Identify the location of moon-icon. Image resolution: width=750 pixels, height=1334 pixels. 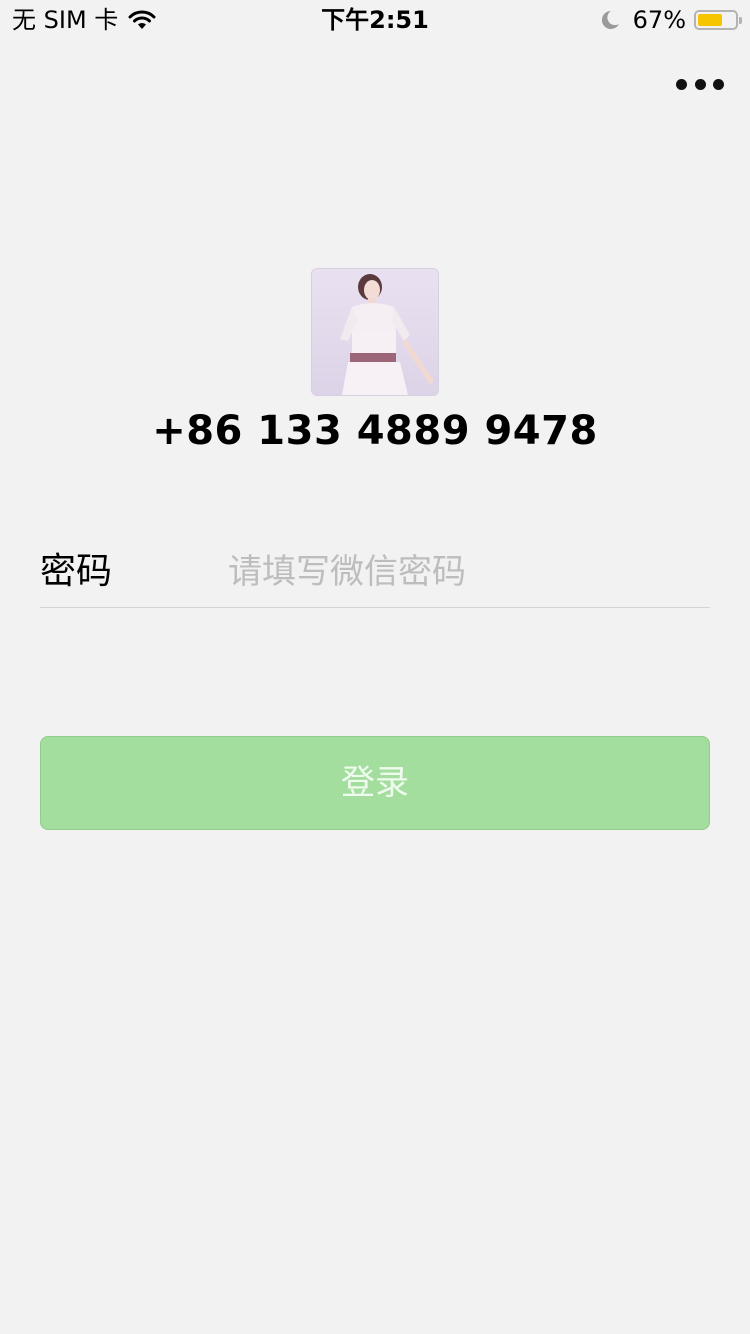
(610, 20).